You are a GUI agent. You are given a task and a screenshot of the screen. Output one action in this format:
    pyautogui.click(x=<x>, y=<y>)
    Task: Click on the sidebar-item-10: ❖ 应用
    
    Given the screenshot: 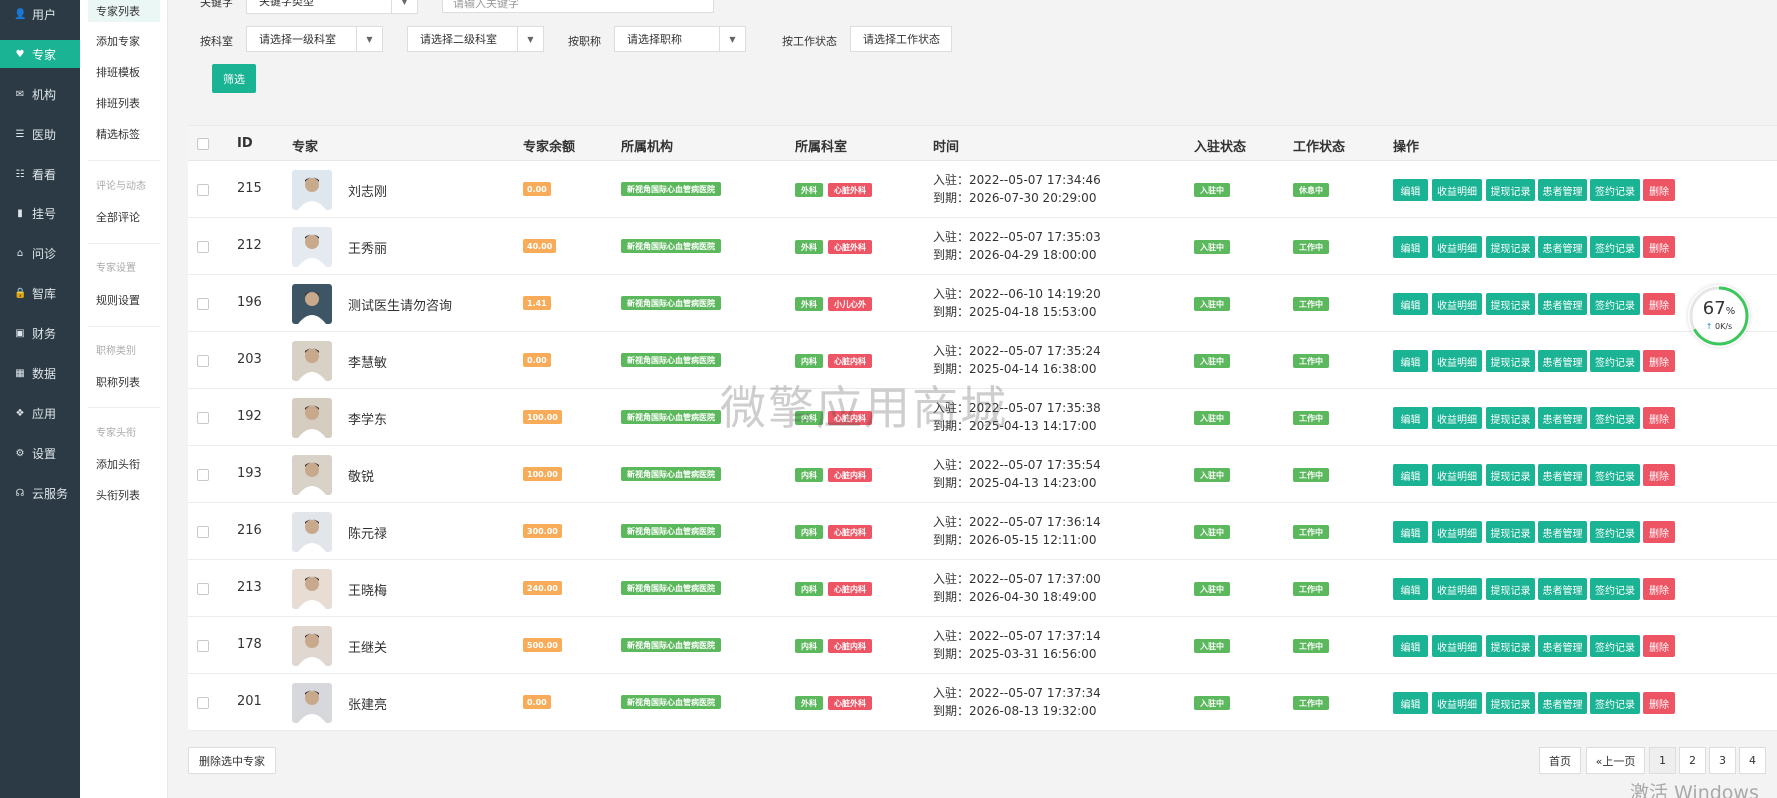 What is the action you would take?
    pyautogui.click(x=40, y=413)
    